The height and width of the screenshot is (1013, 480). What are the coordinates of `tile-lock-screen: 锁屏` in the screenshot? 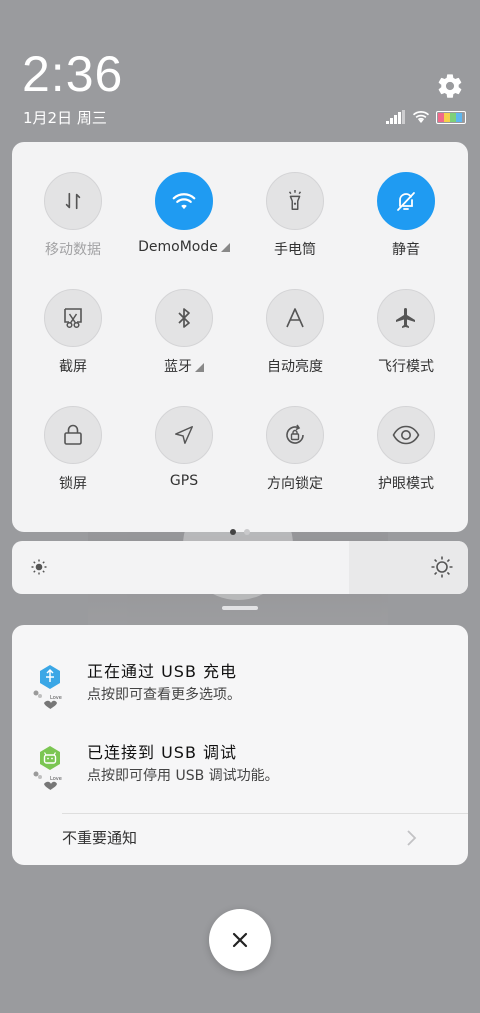 It's located at (73, 449).